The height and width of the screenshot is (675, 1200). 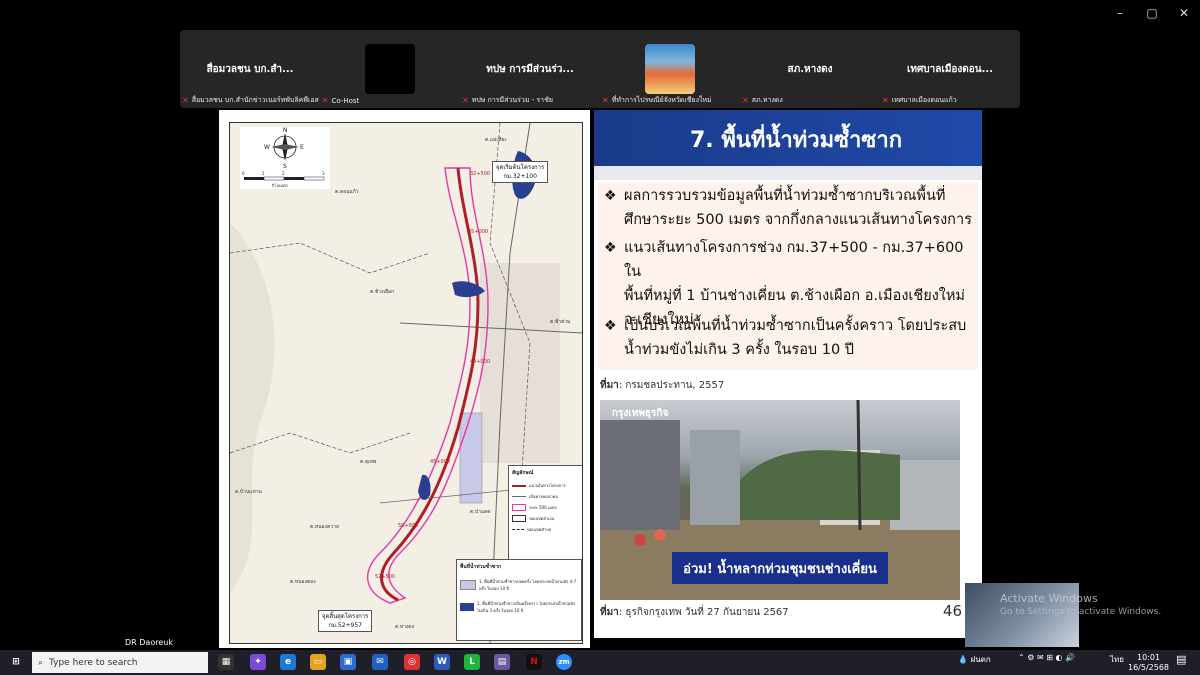 I want to click on map-compass-scale: N S E W 0 1 2 3 กิโลเมตร, so click(x=285, y=158).